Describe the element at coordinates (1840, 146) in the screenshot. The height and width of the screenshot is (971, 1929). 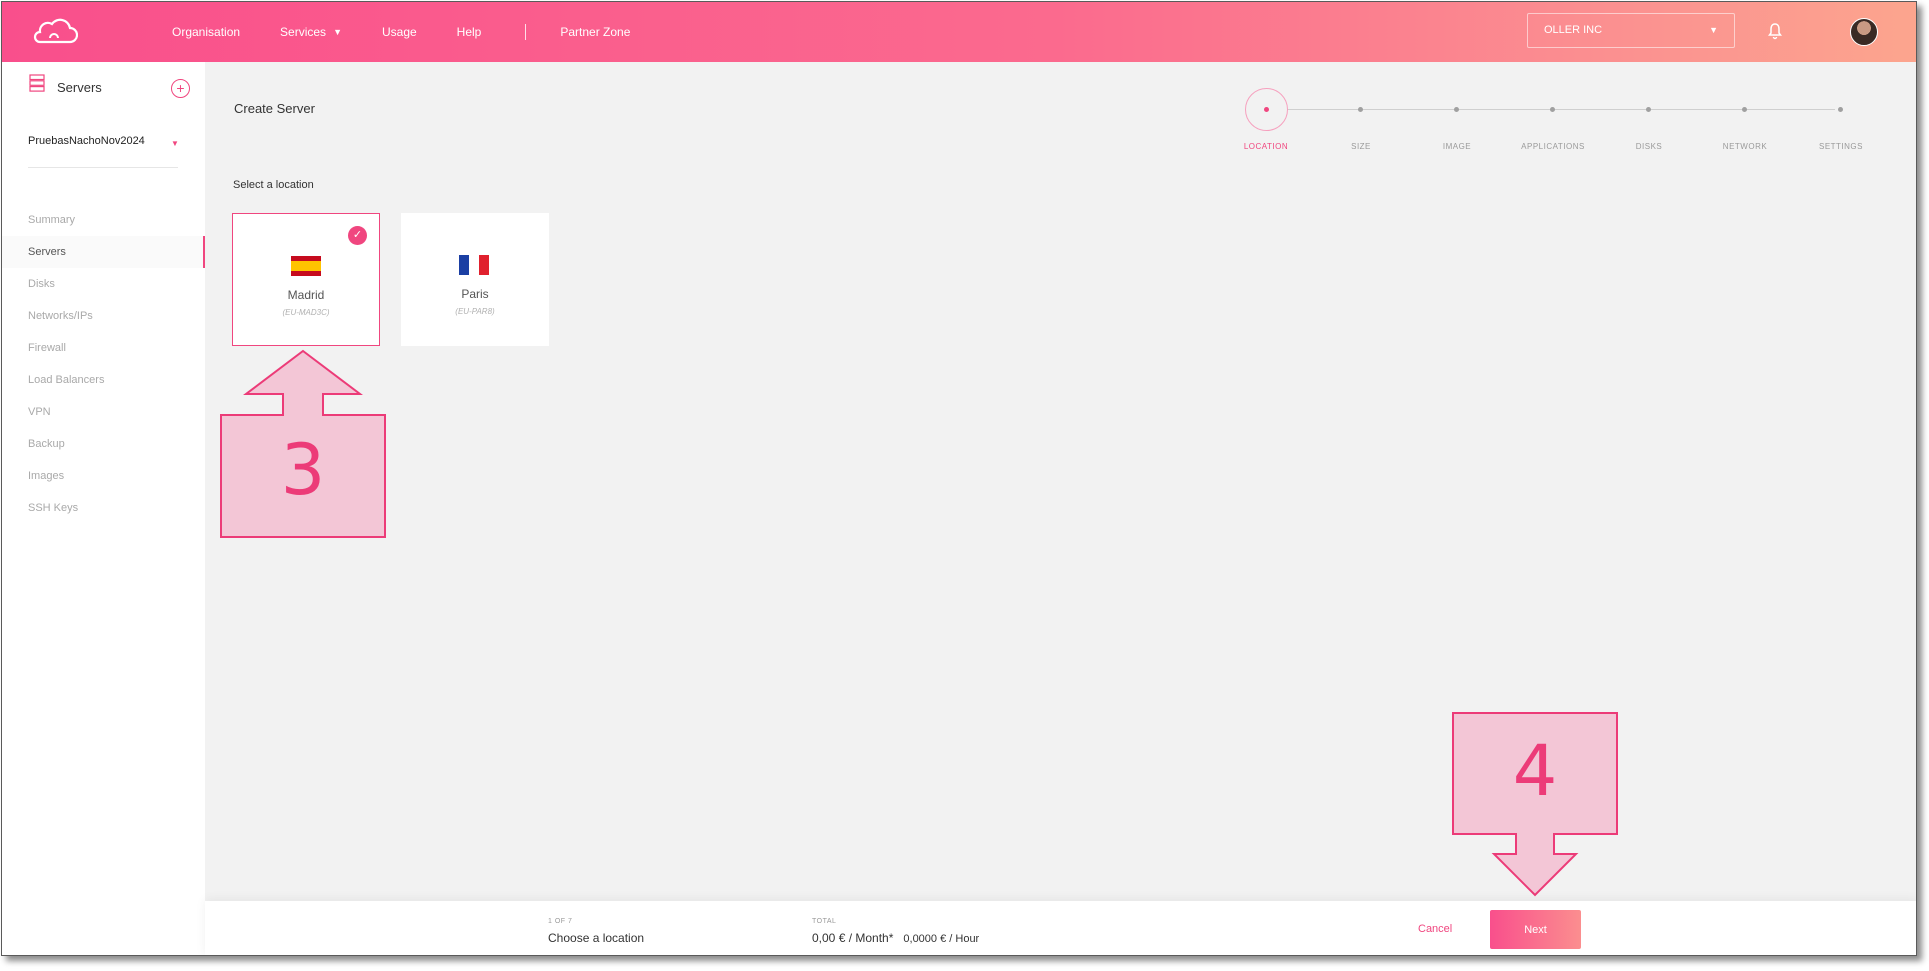
I see `step-label-settings: SETTINGS` at that location.